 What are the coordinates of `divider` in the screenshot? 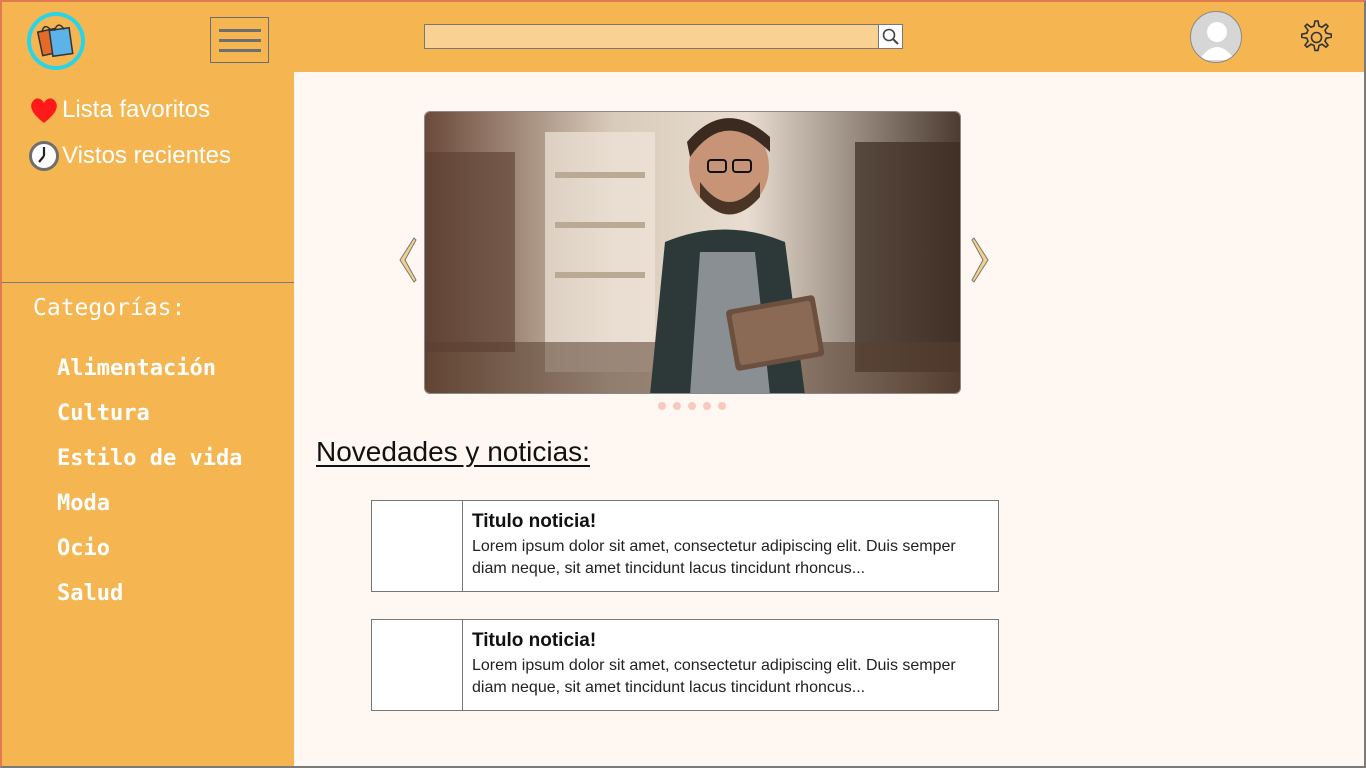 It's located at (148, 282).